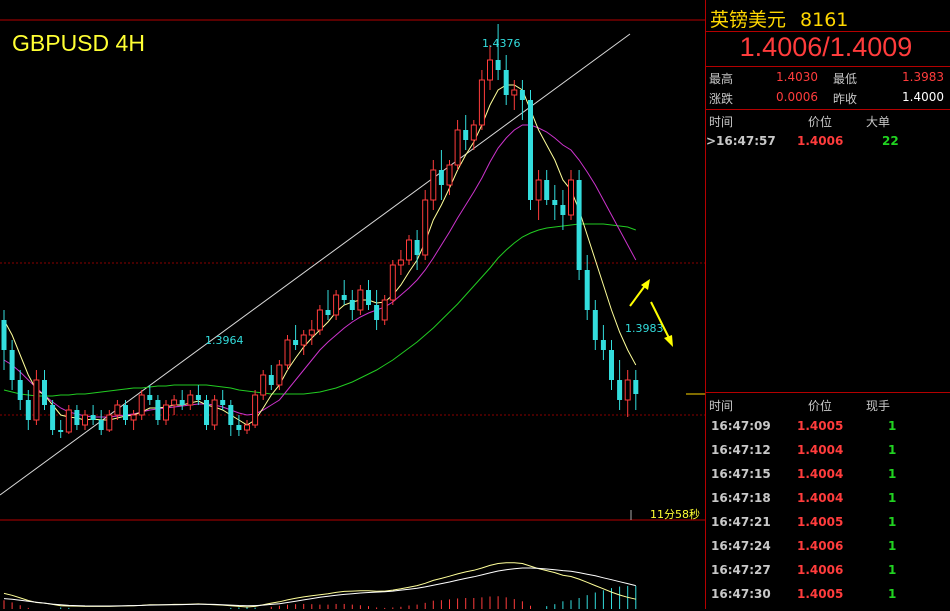 The image size is (950, 611). Describe the element at coordinates (797, 77) in the screenshot. I see `high-value: 1.4030` at that location.